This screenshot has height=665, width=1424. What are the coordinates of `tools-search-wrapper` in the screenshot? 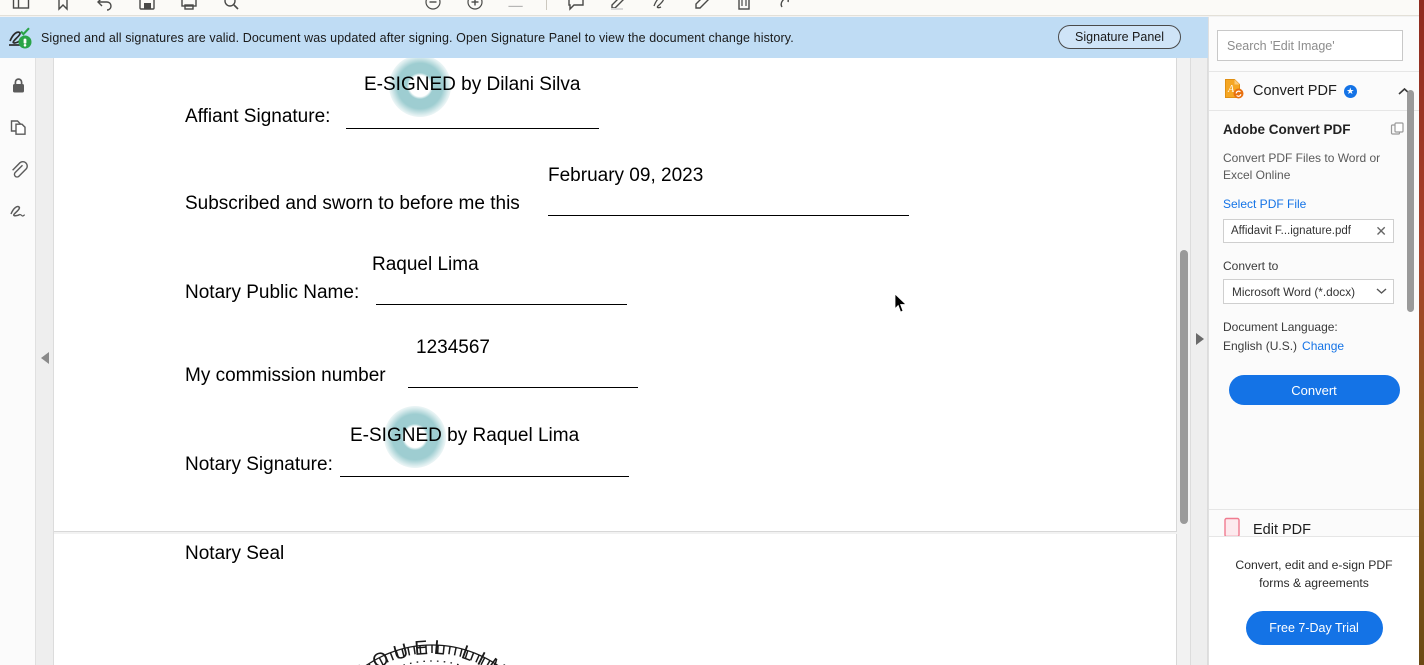 It's located at (1314, 44).